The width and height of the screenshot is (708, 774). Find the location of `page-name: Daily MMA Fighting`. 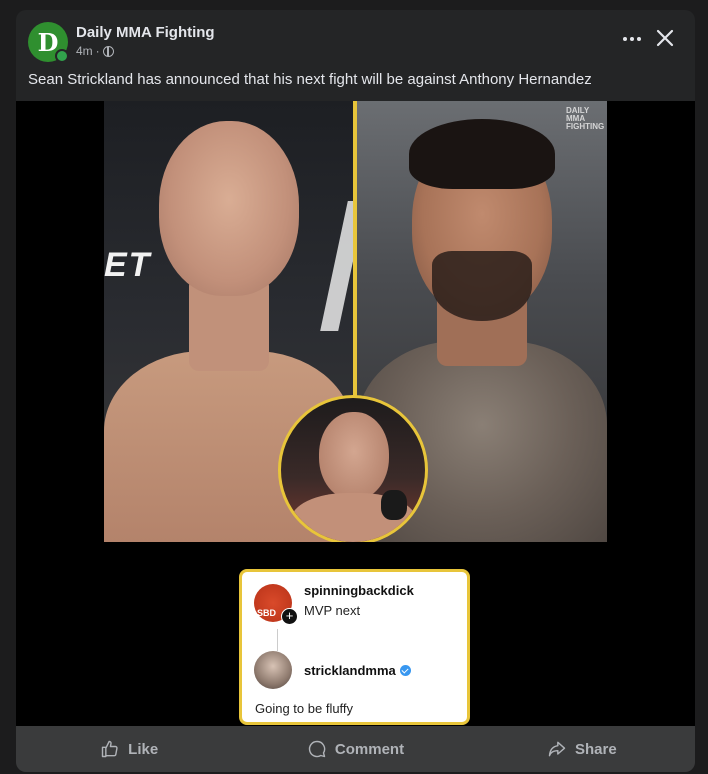

page-name: Daily MMA Fighting is located at coordinates (145, 32).